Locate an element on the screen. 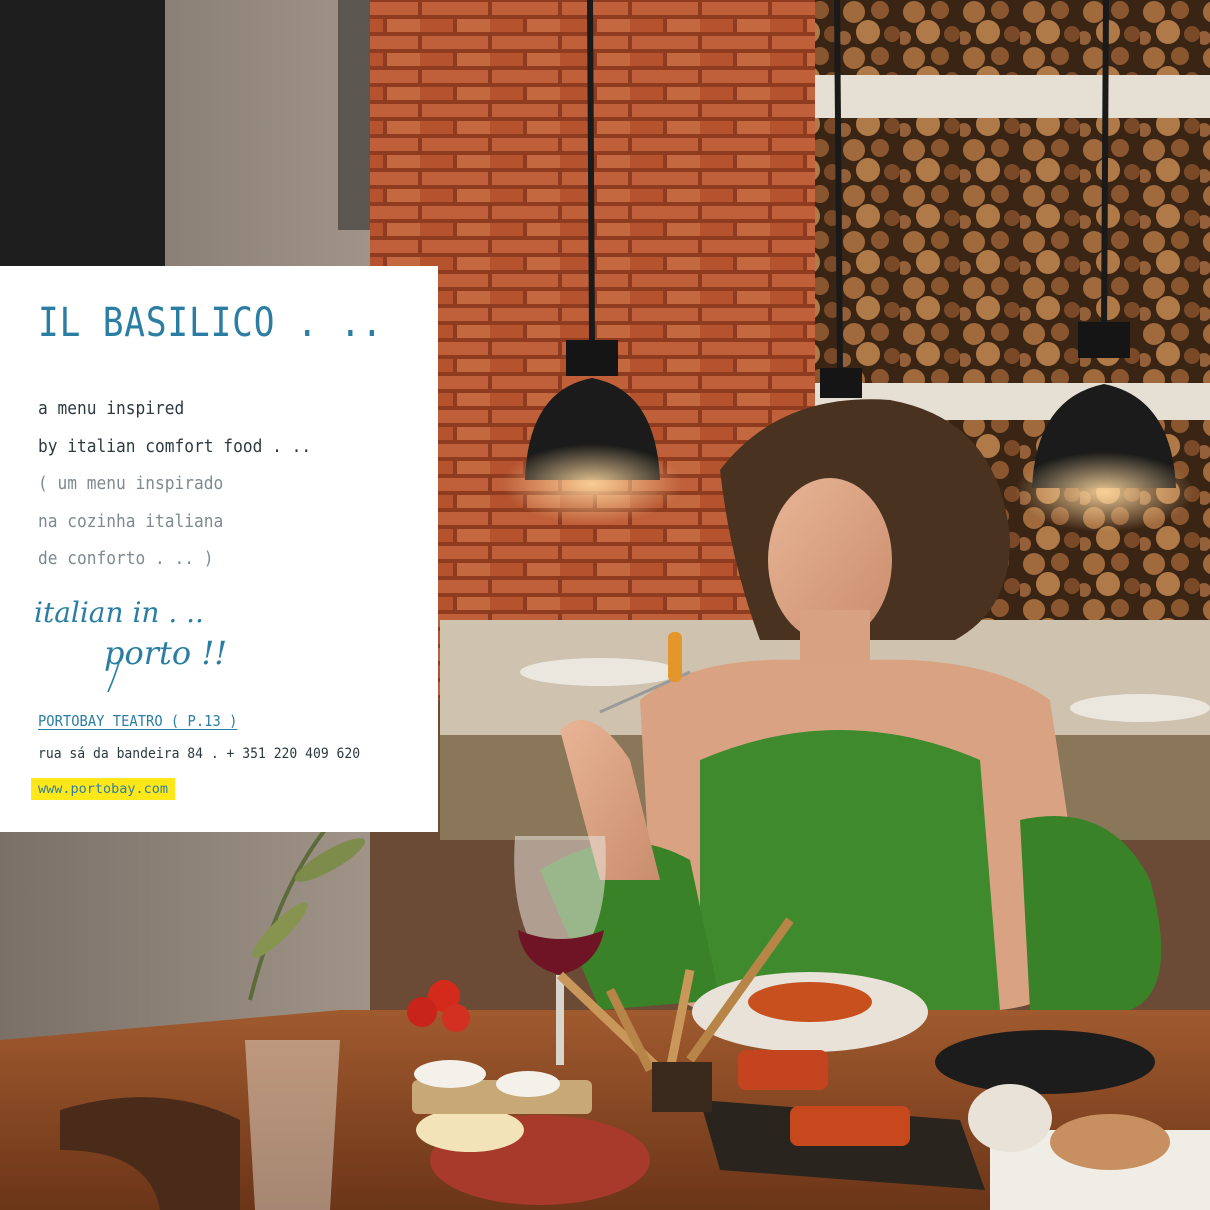 Image resolution: width=1210 pixels, height=1210 pixels. website-link: www.portobay.com is located at coordinates (103, 789).